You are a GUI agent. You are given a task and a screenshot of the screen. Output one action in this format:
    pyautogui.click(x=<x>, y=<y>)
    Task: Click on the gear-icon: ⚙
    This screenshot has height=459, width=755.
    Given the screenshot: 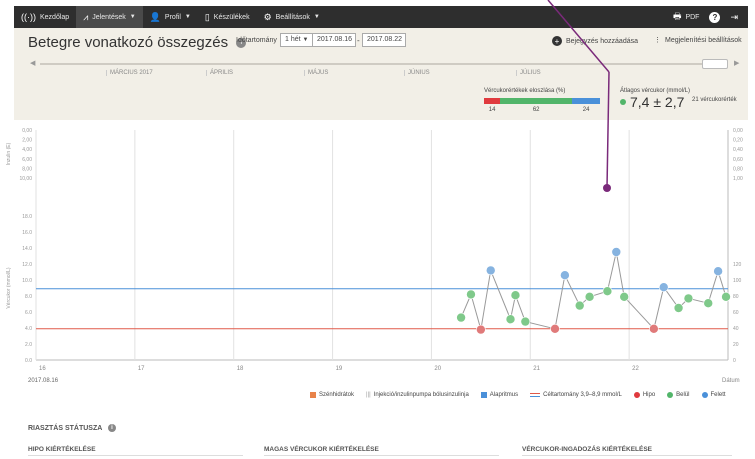 What is the action you would take?
    pyautogui.click(x=267, y=16)
    